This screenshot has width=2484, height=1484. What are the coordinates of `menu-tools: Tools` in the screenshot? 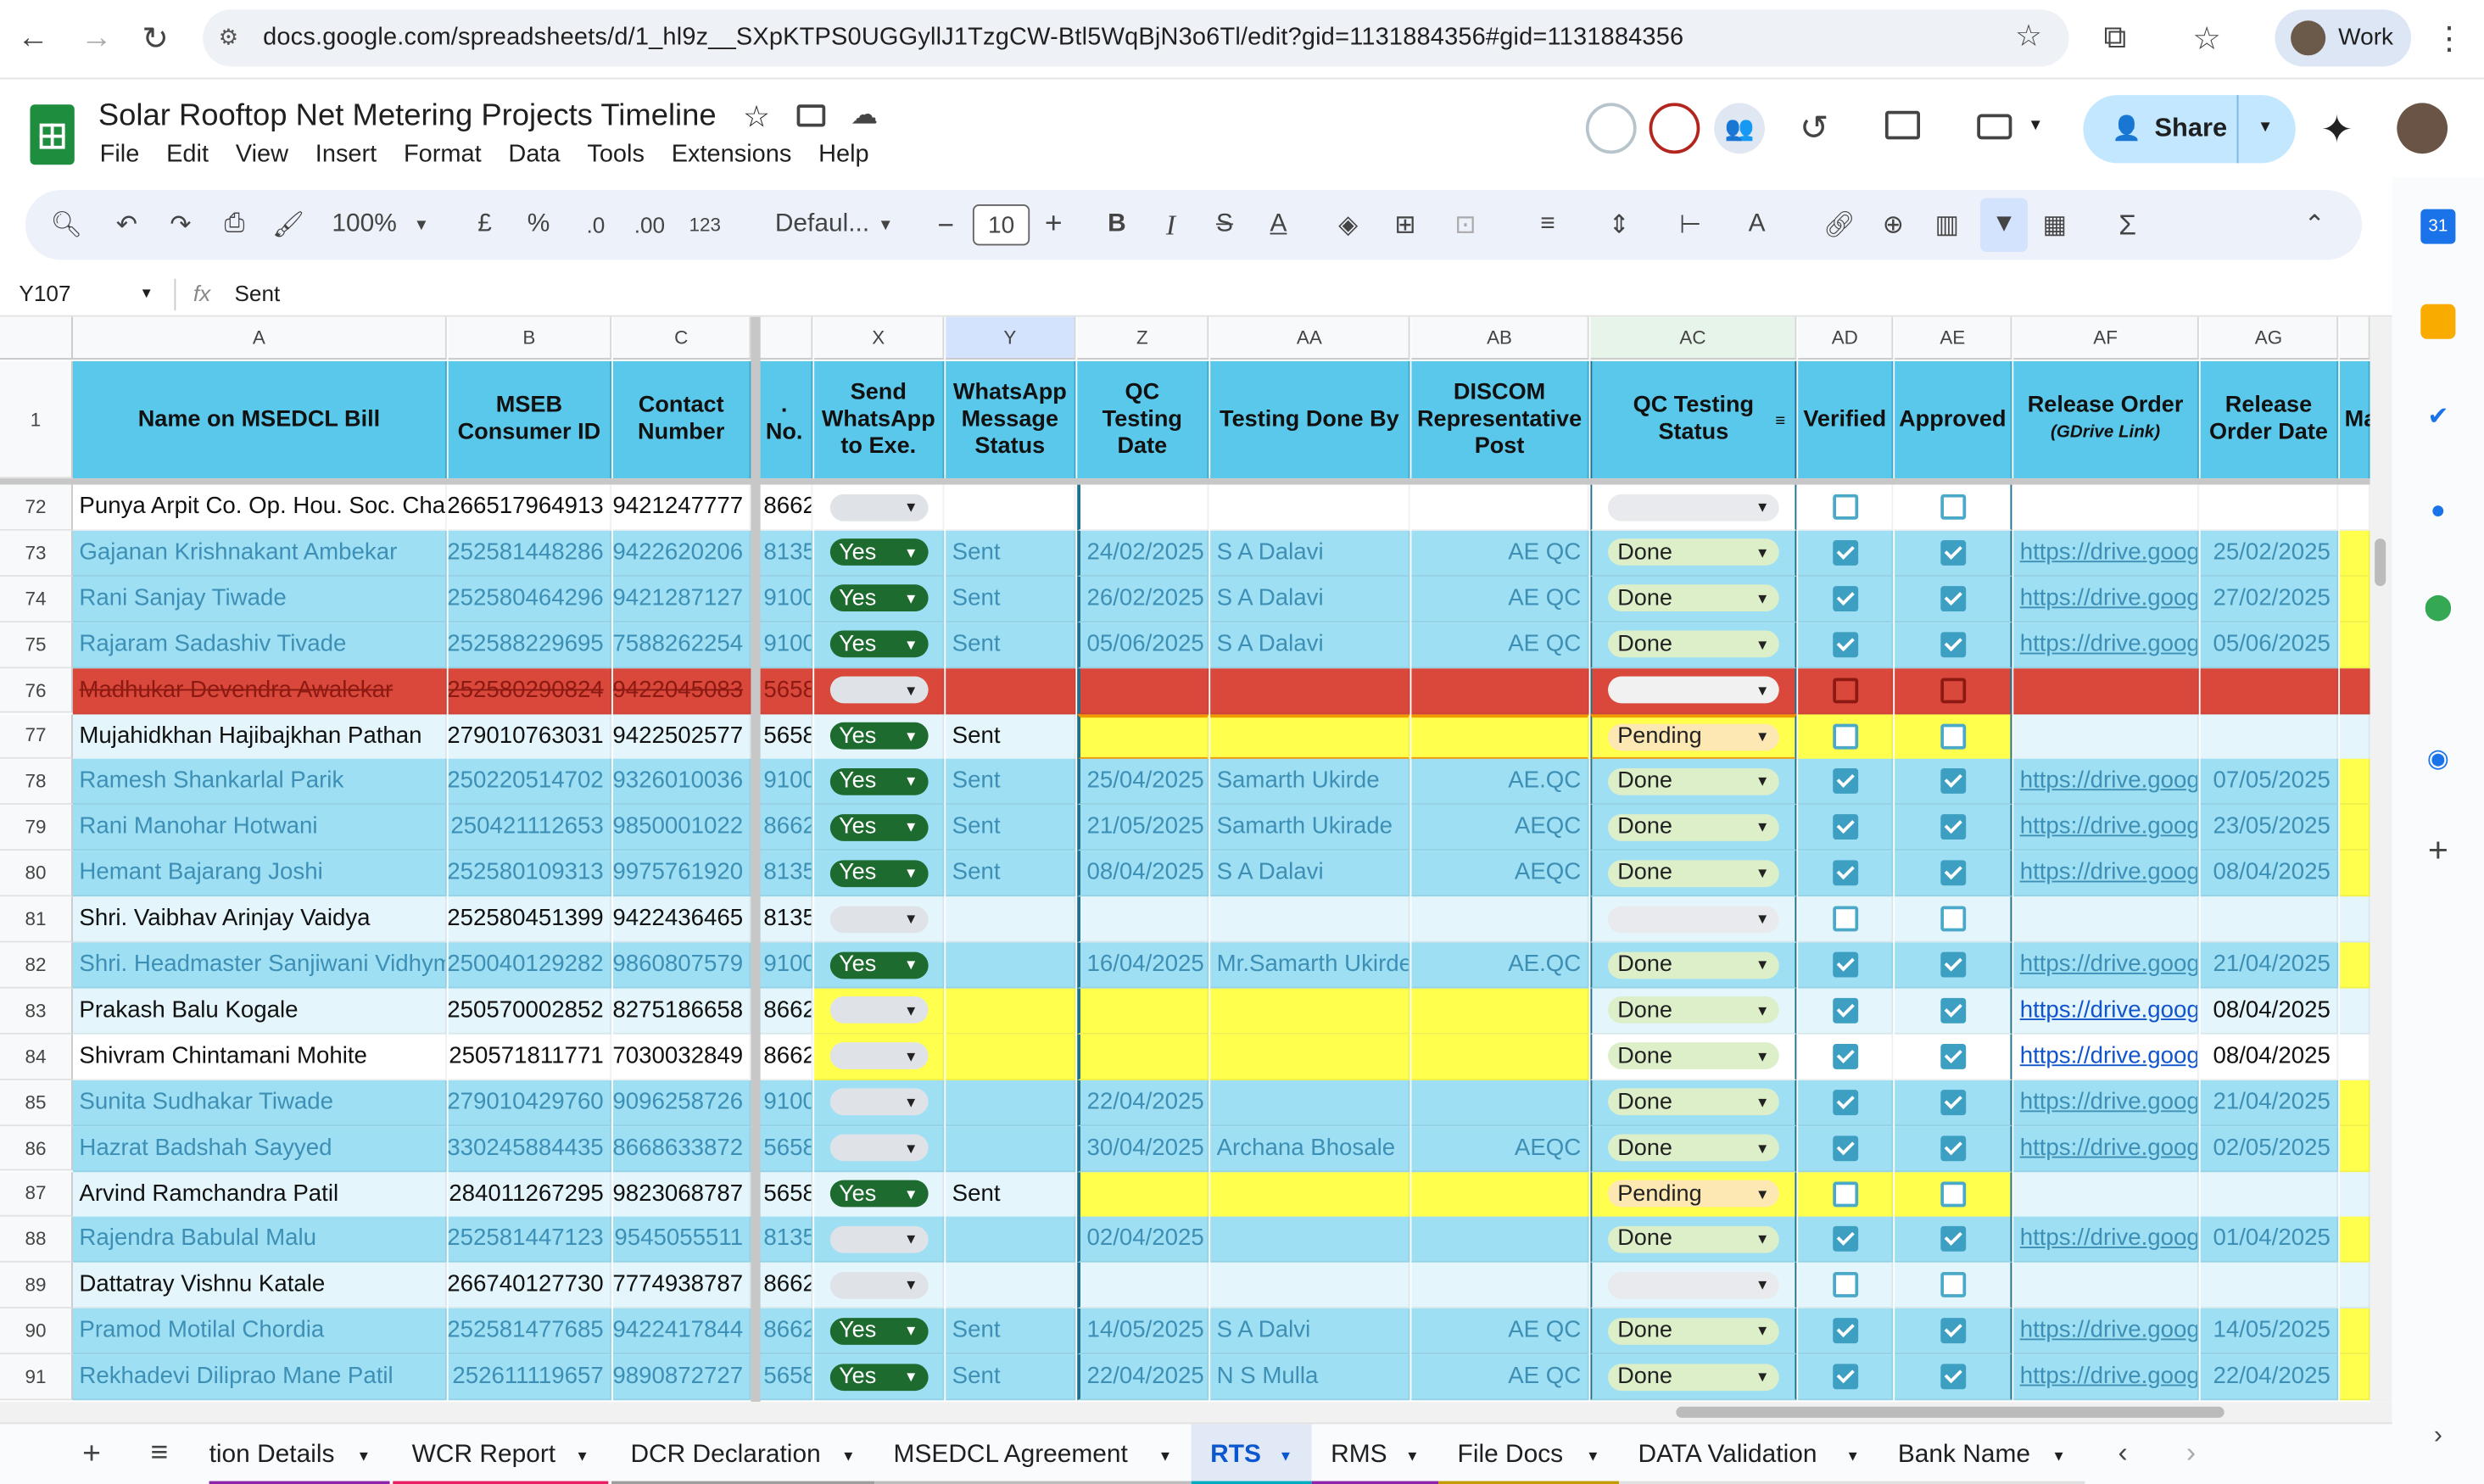 It's located at (616, 156).